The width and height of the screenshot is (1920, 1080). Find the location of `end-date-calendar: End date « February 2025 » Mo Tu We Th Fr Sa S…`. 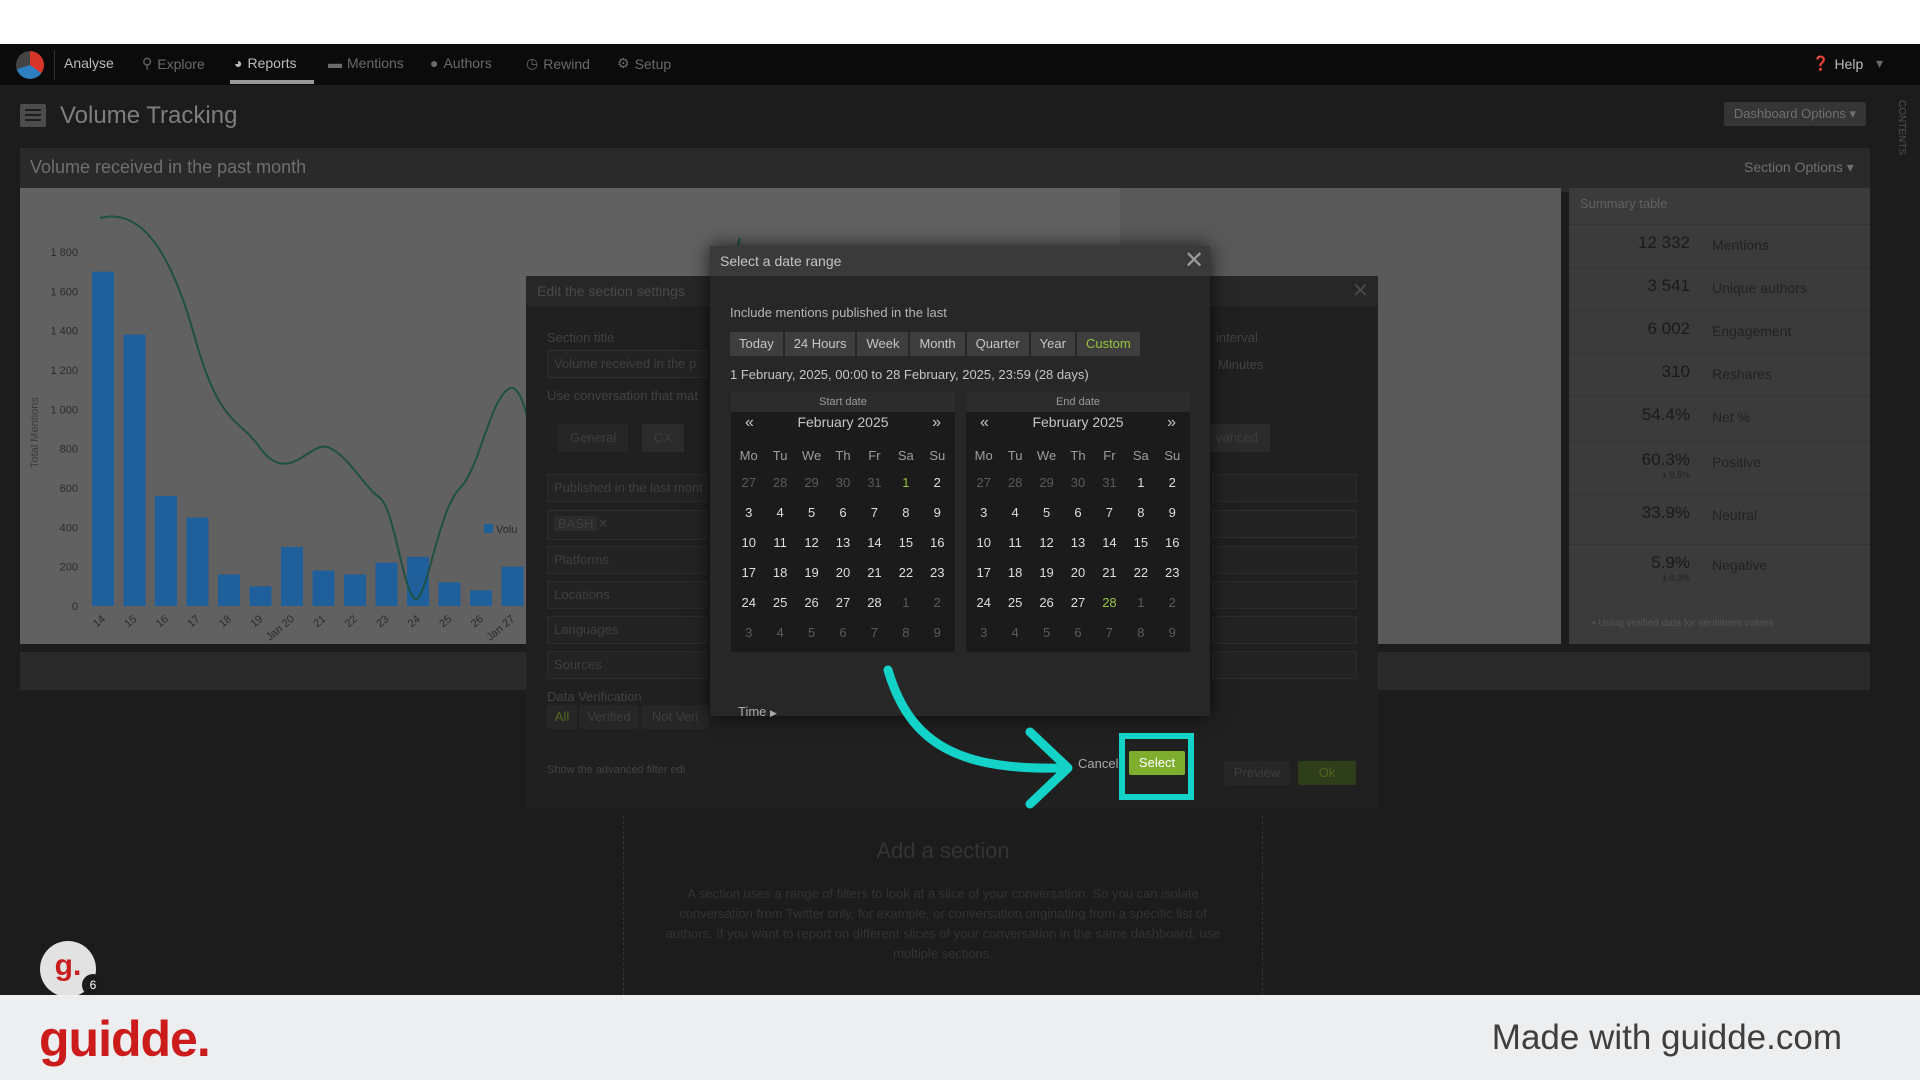

end-date-calendar: End date « February 2025 » Mo Tu We Th Fr Sa S… is located at coordinates (1078, 522).